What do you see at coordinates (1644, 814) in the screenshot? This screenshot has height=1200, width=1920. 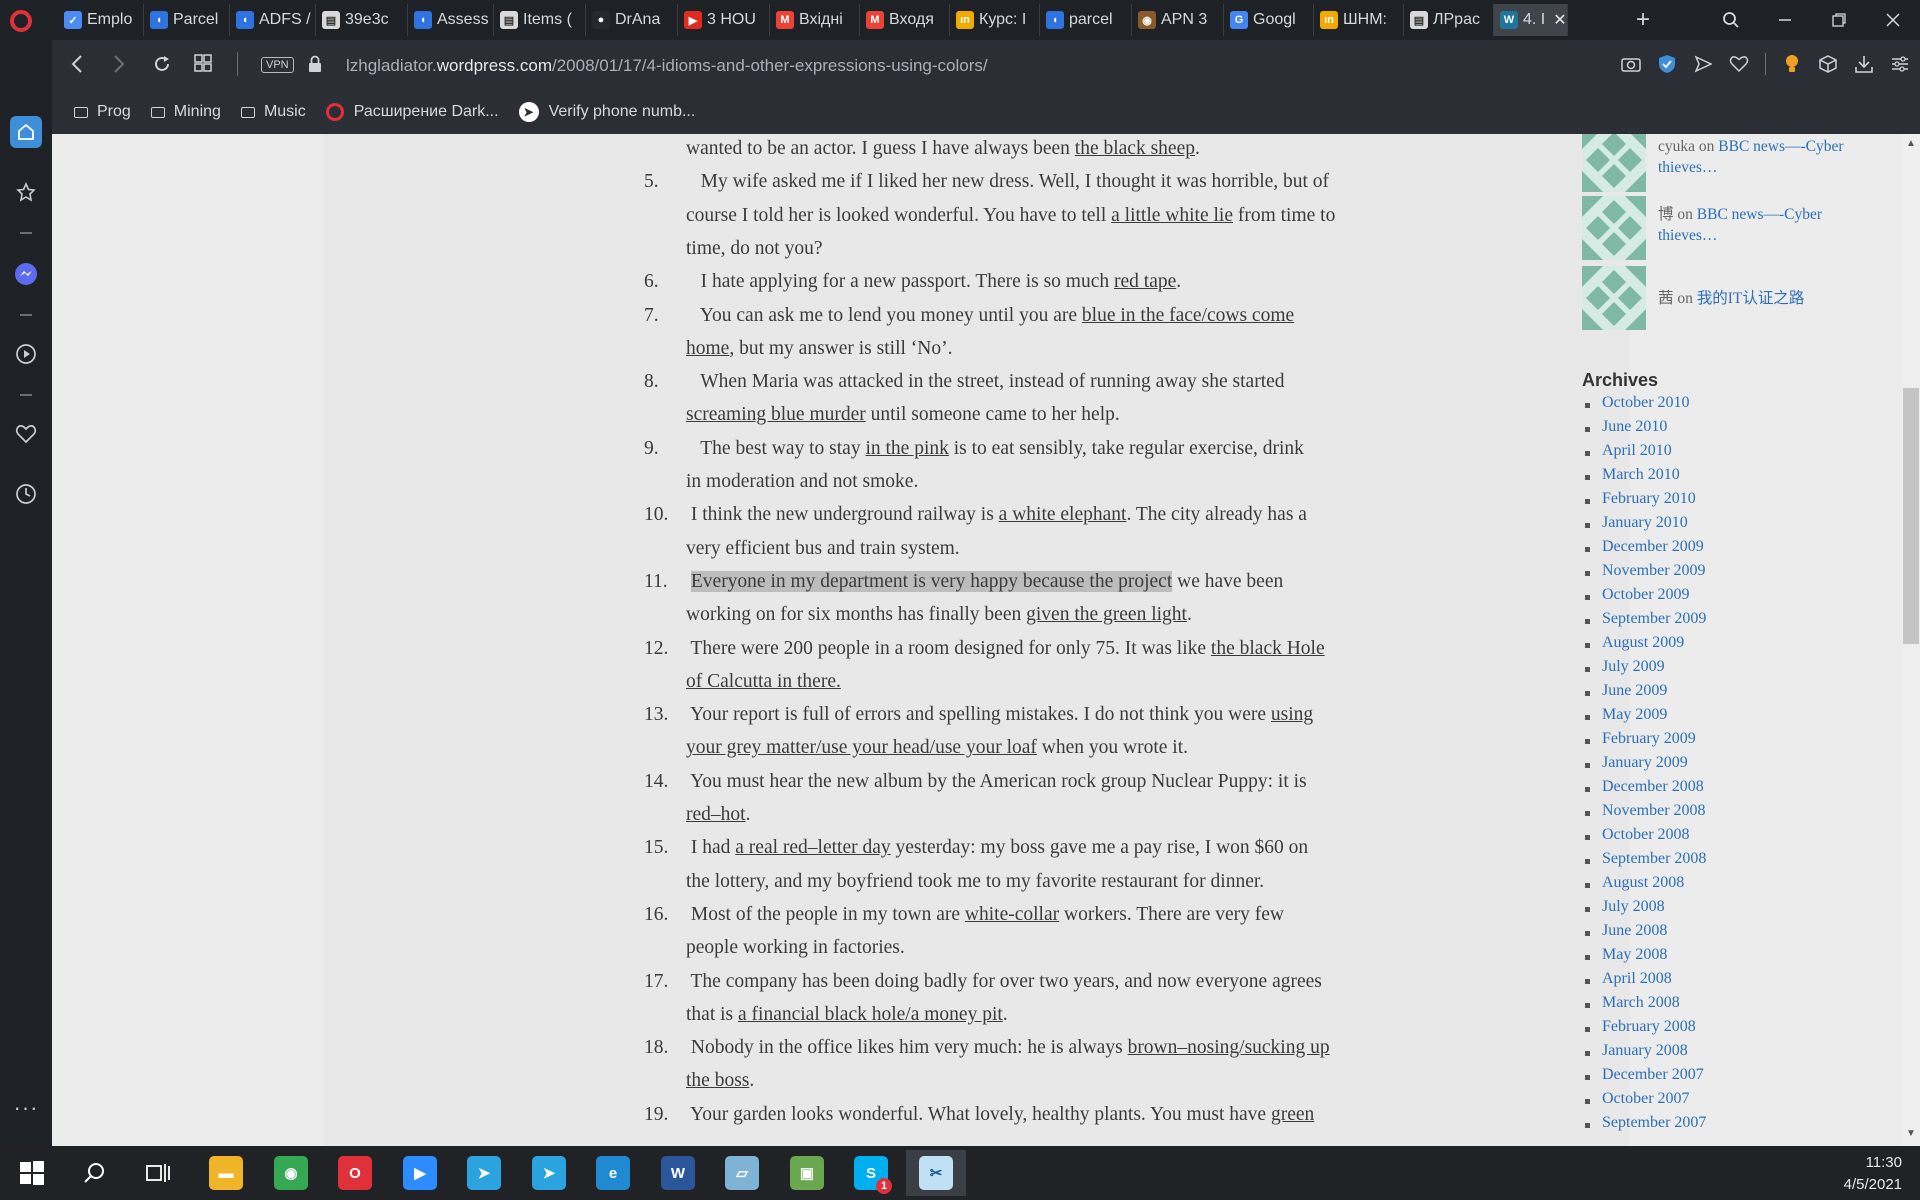 I see `archive-link: November 2008` at bounding box center [1644, 814].